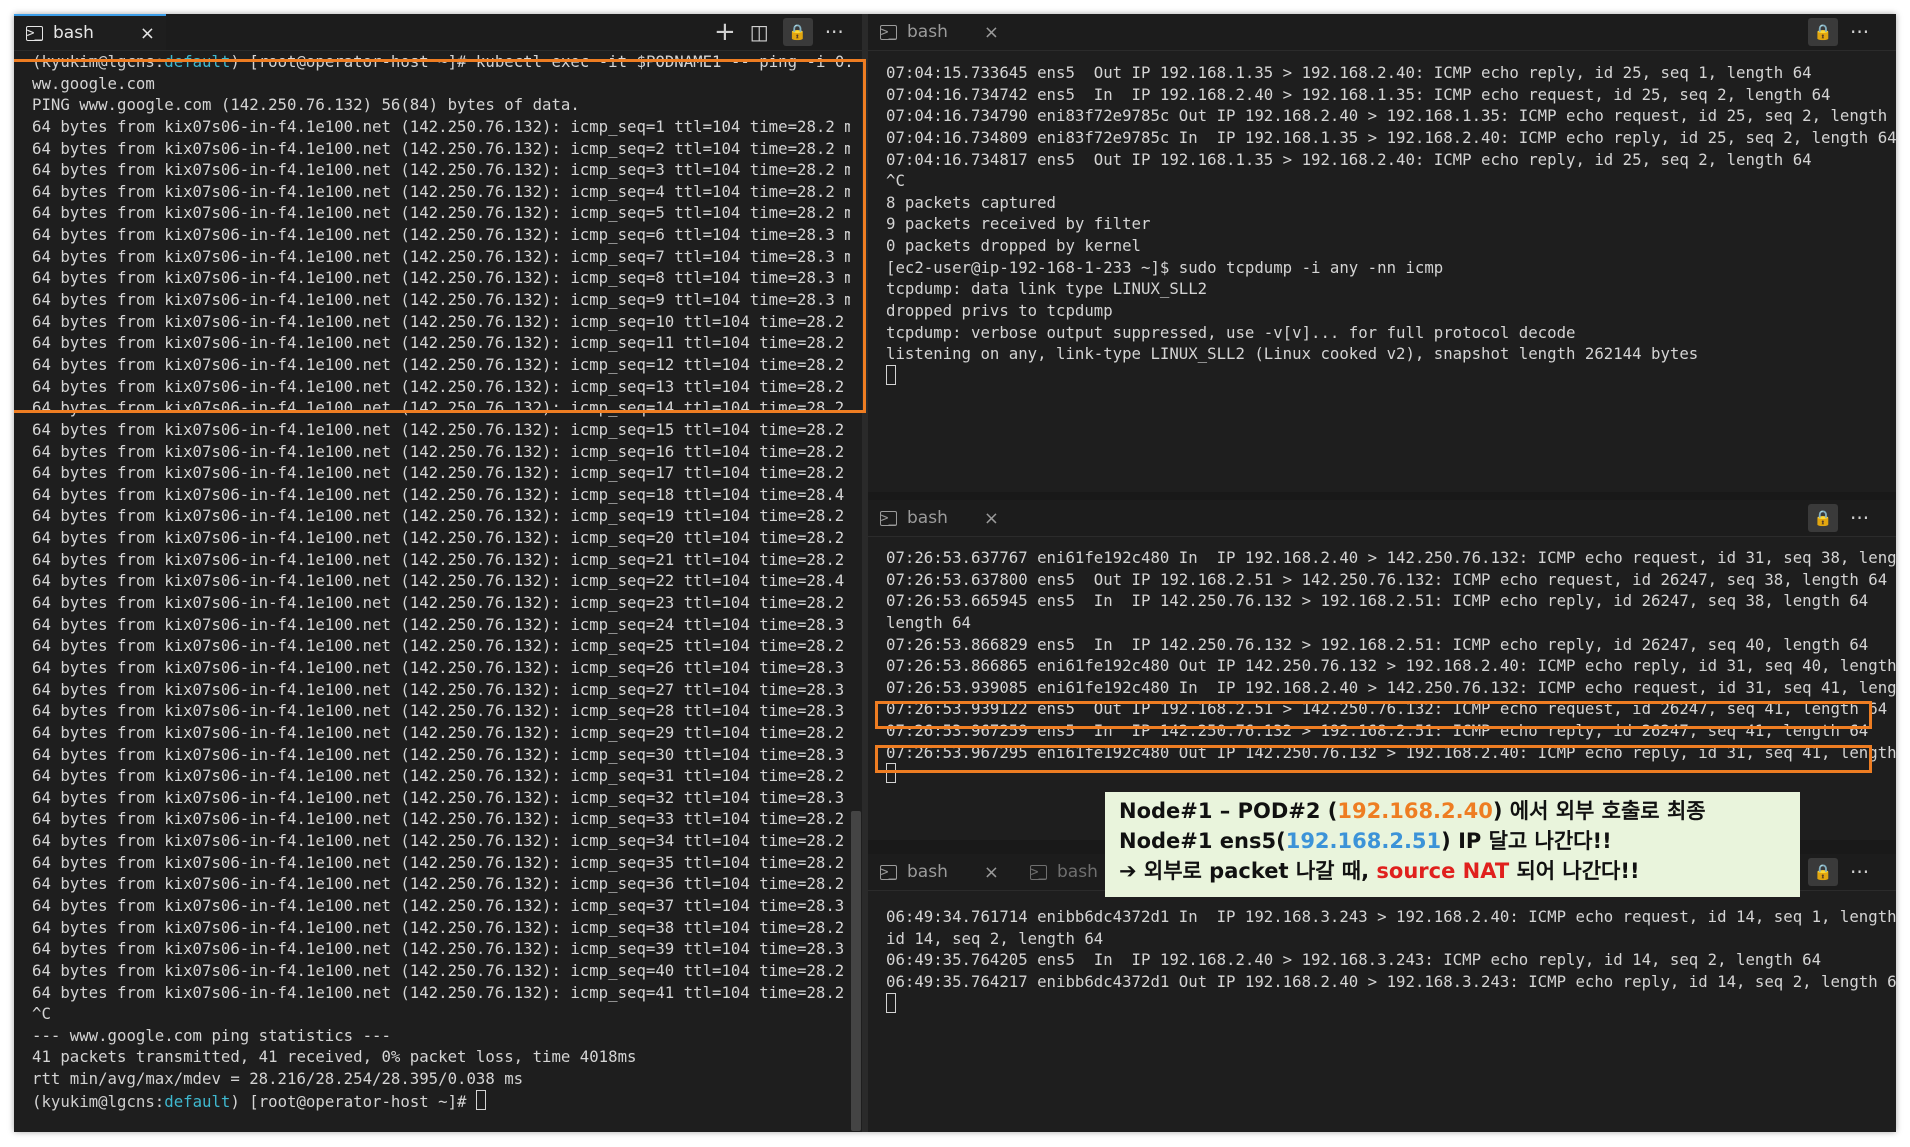 The height and width of the screenshot is (1147, 1910). Describe the element at coordinates (725, 32) in the screenshot. I see `new-terminal-button: +` at that location.